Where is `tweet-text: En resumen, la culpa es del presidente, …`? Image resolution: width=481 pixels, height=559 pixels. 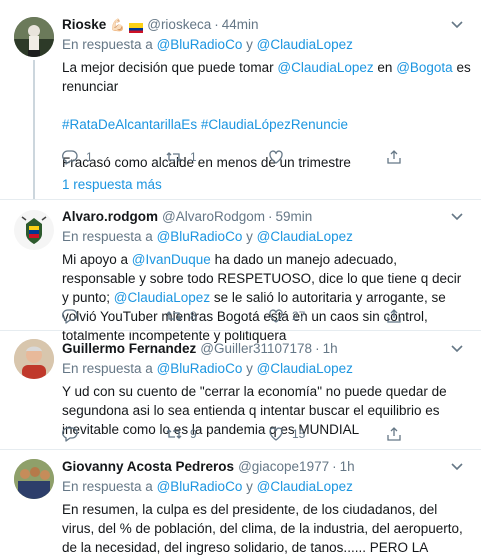
tweet-text: En resumen, la culpa es del presidente, … is located at coordinates (266, 529).